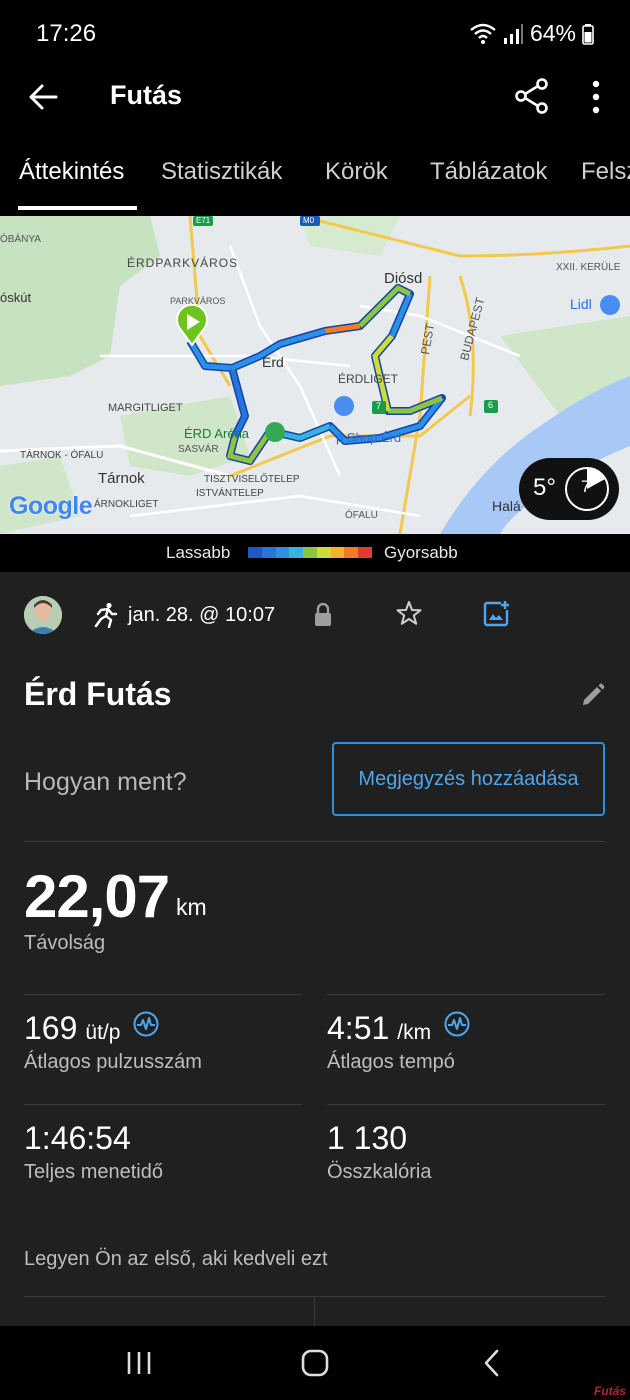  I want to click on recent-apps-icon, so click(139, 1363).